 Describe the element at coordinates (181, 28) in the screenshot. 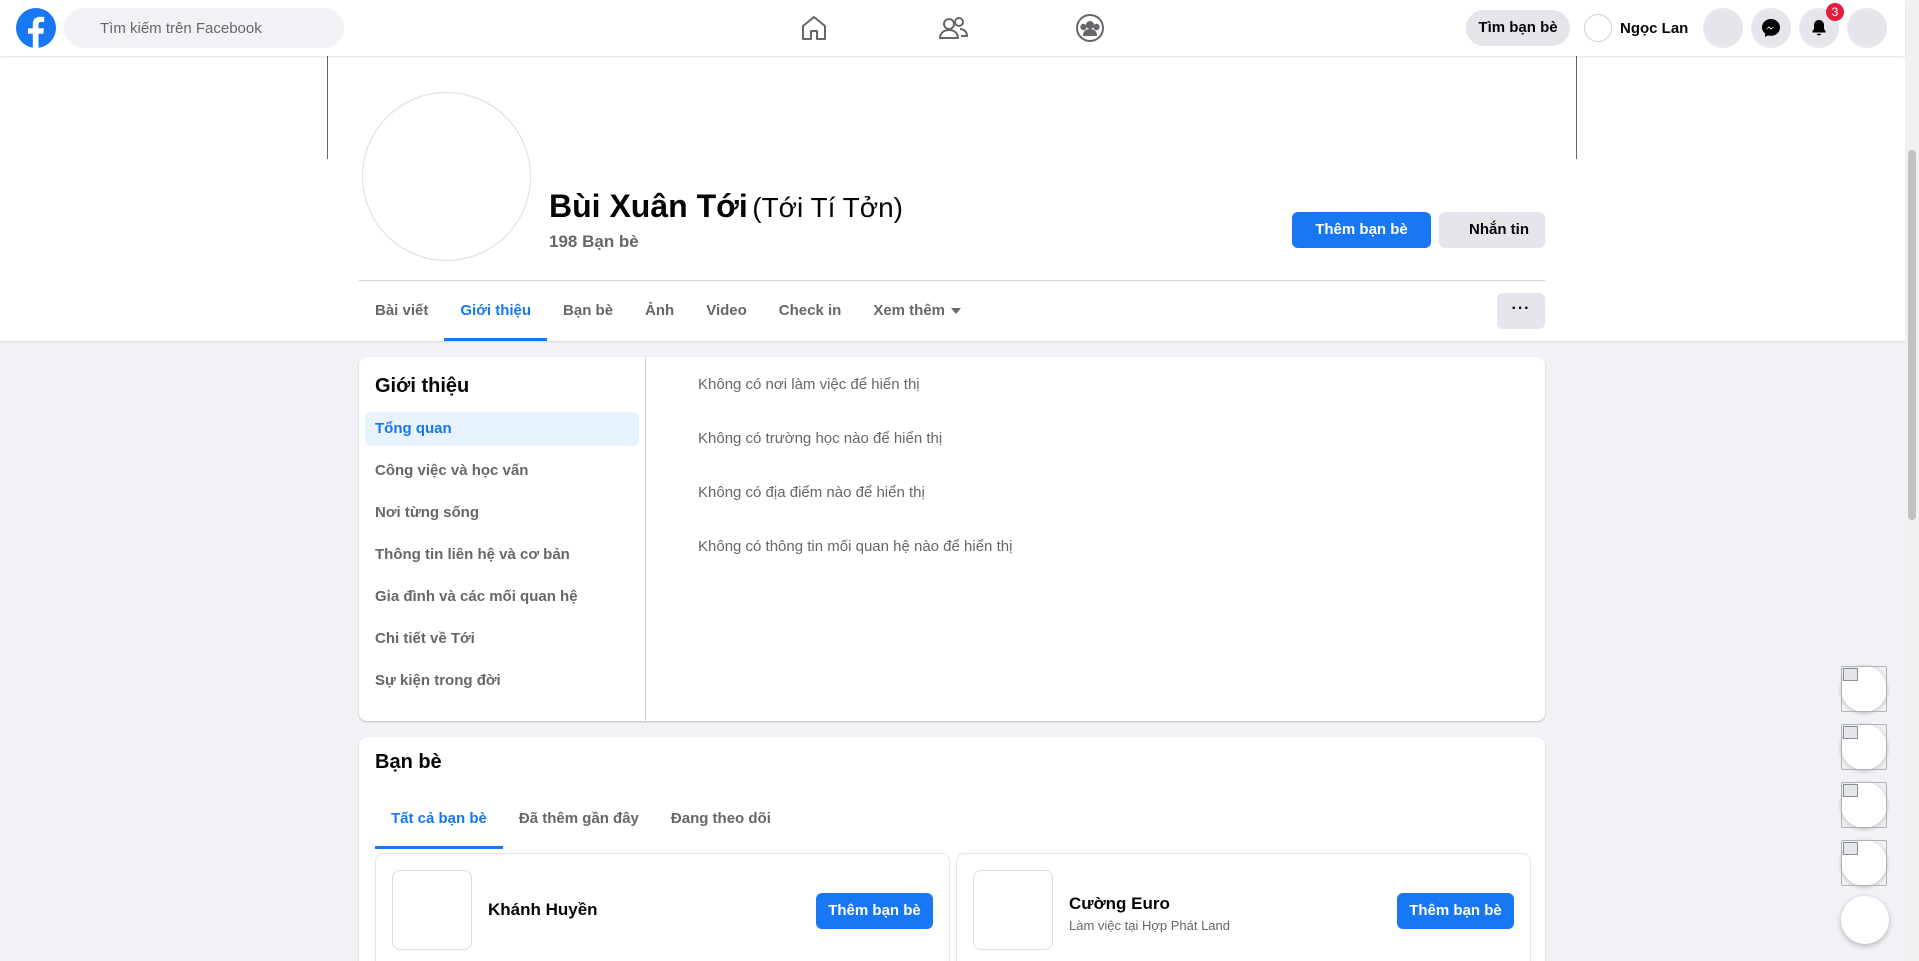

I see `search-placeholder: Tìm kiếm trên Facebook` at that location.